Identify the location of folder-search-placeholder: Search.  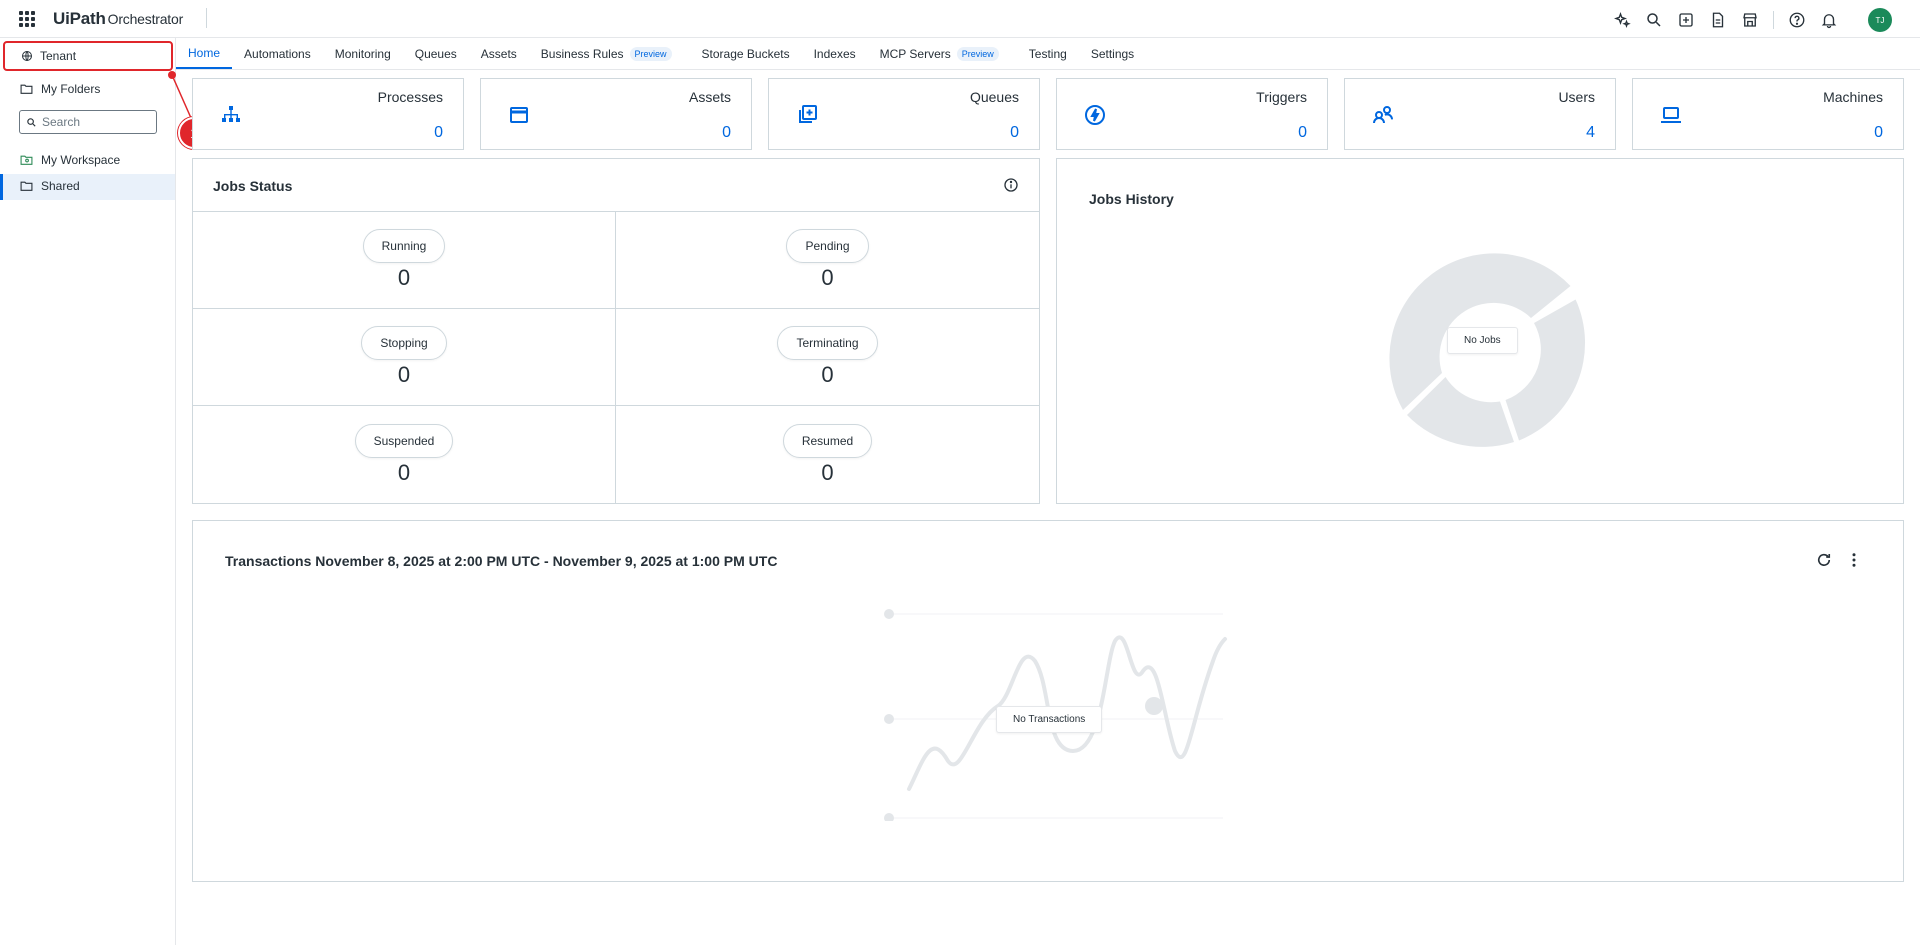
(61, 122).